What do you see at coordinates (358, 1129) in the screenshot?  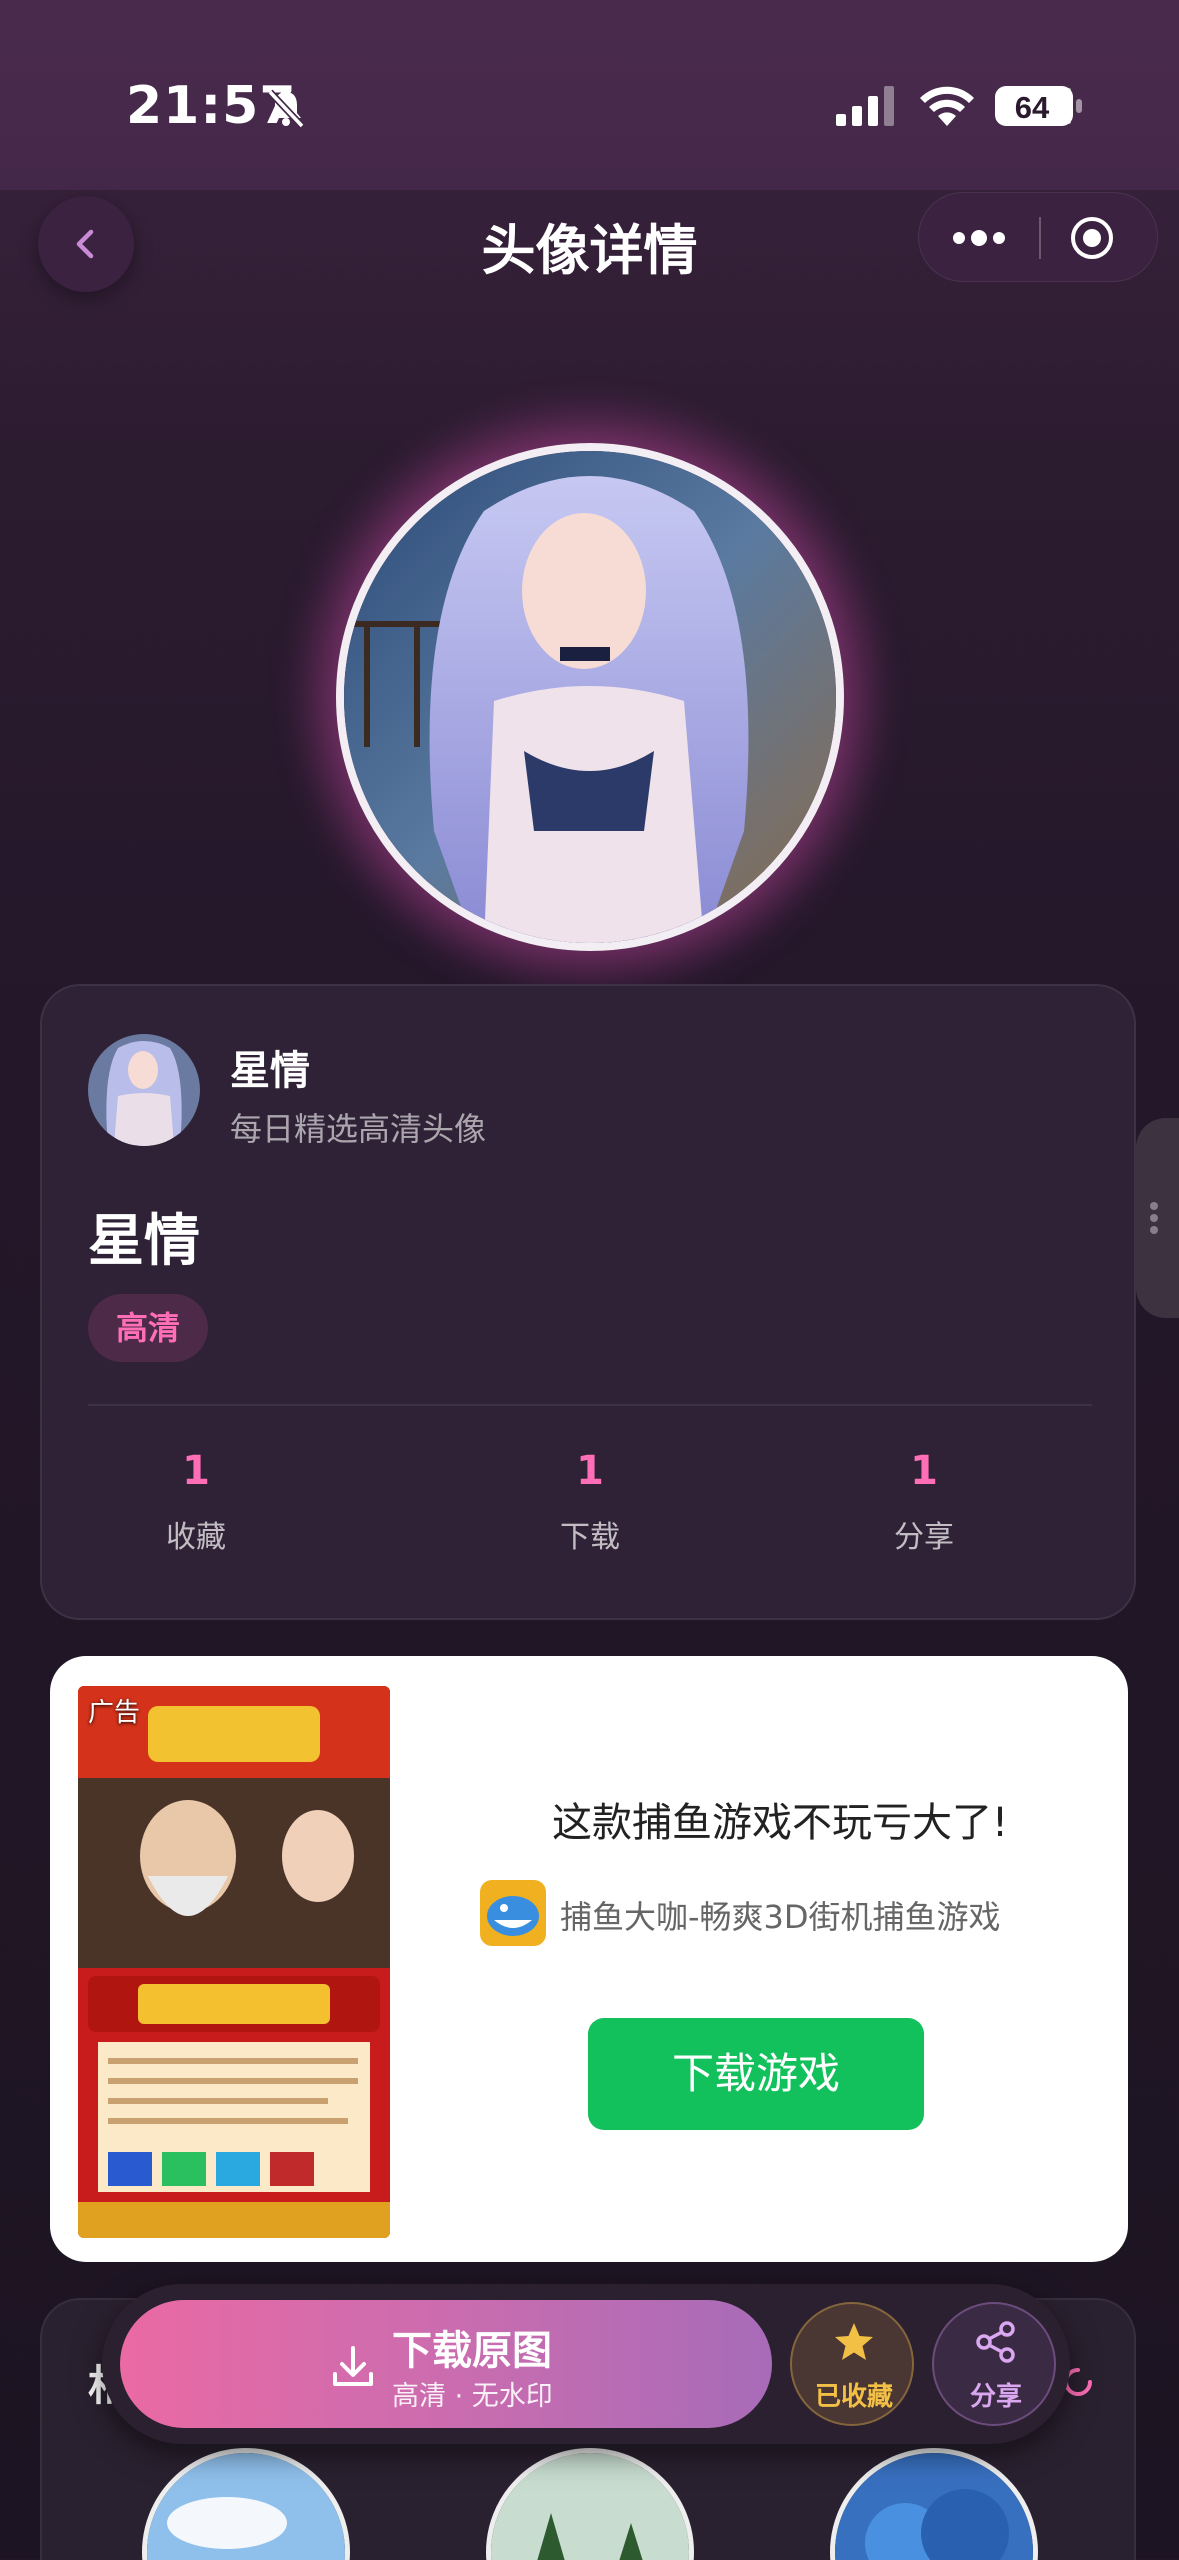 I see `author-description: 每日精选高清头像` at bounding box center [358, 1129].